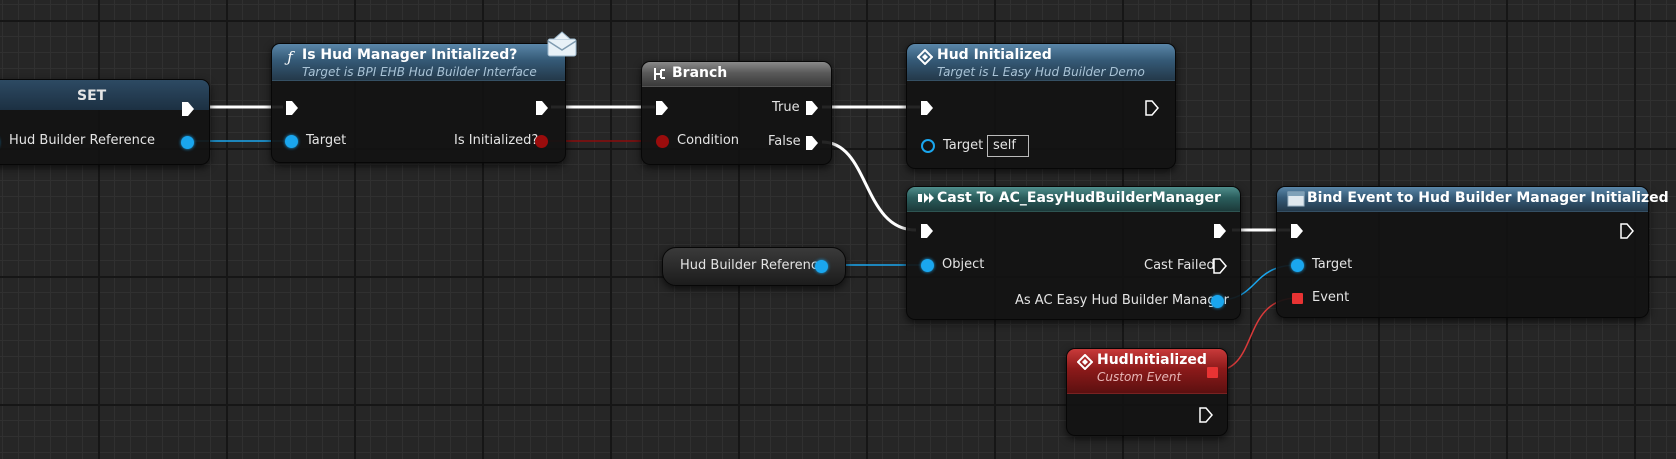 The height and width of the screenshot is (459, 1676). Describe the element at coordinates (1296, 199) in the screenshot. I see `bind-event-icon` at that location.